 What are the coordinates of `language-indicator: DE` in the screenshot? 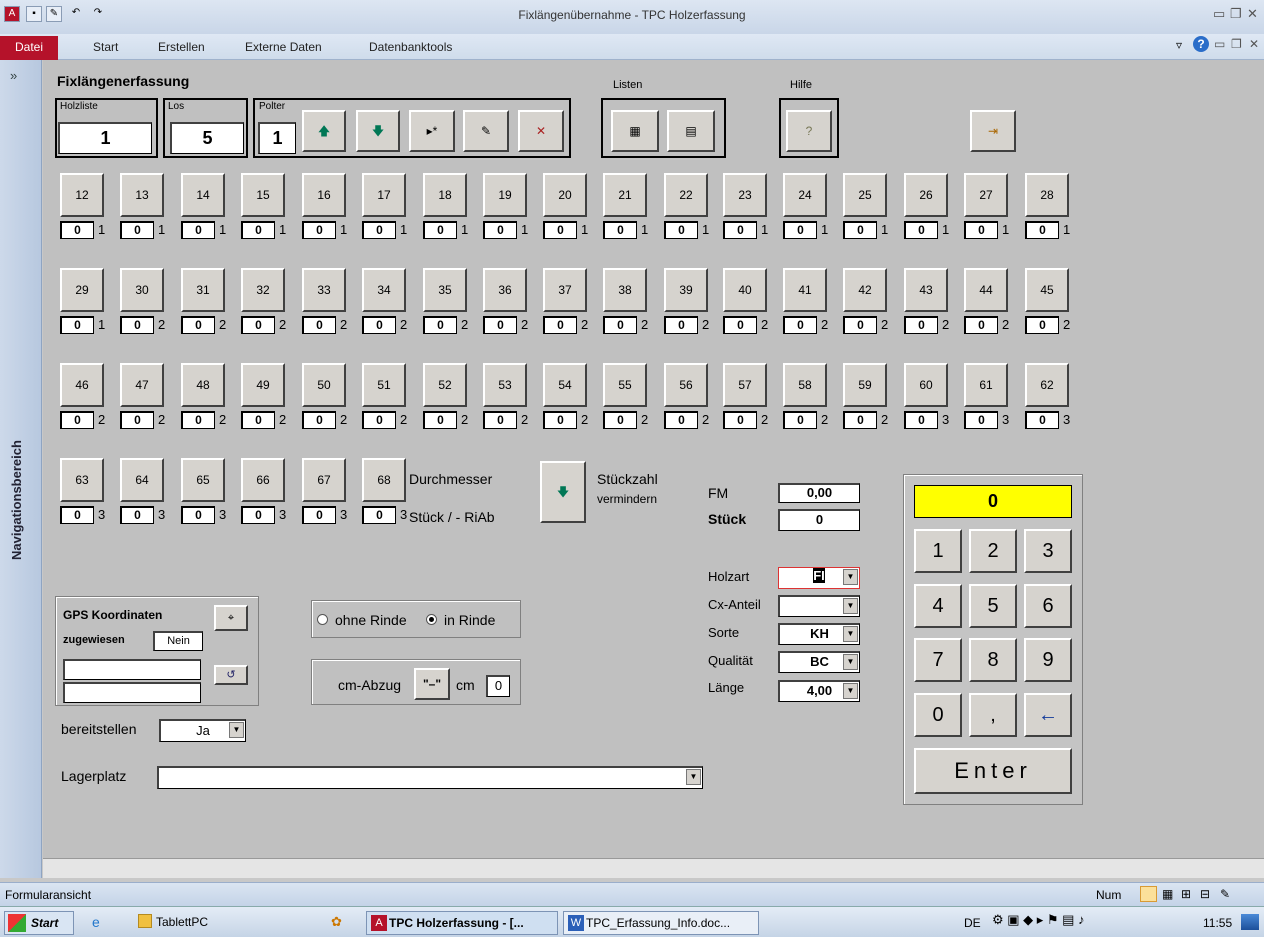 It's located at (972, 923).